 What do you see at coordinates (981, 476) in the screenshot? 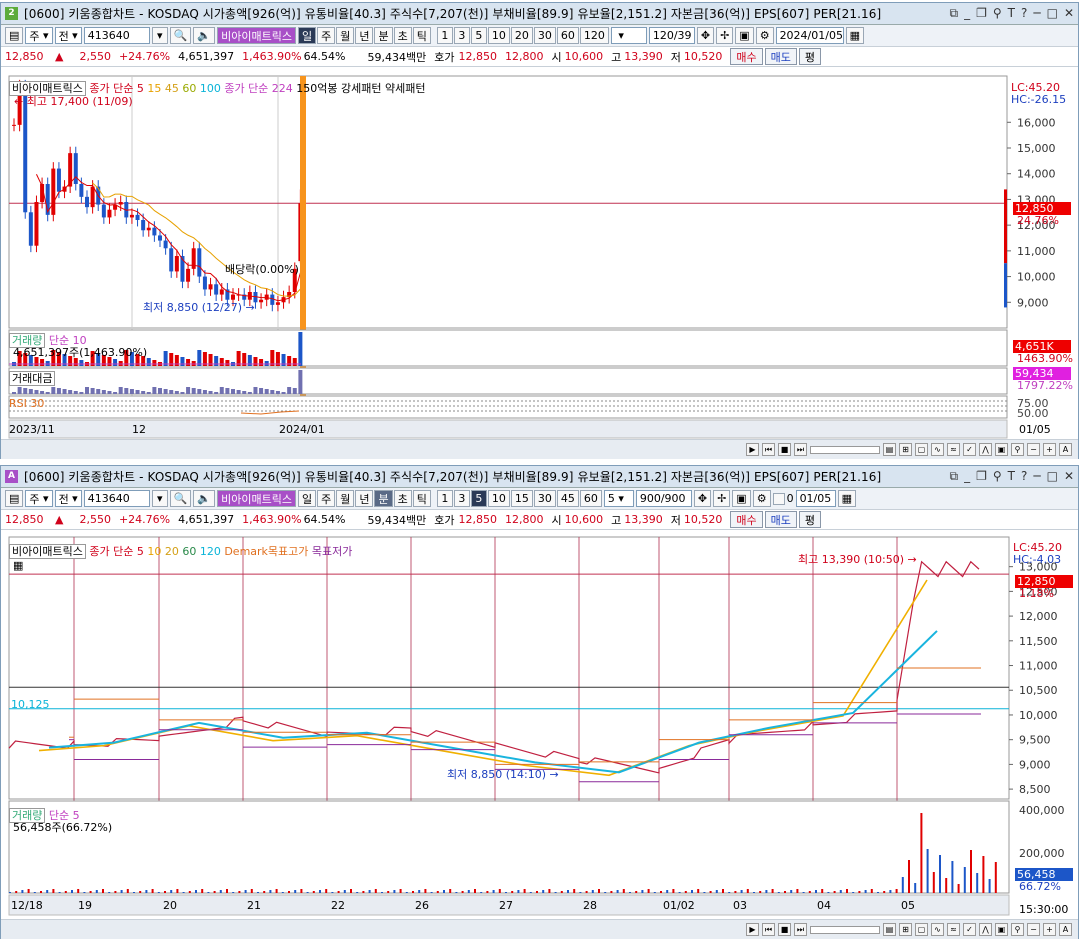
I see `restore-icon: ❐` at bounding box center [981, 476].